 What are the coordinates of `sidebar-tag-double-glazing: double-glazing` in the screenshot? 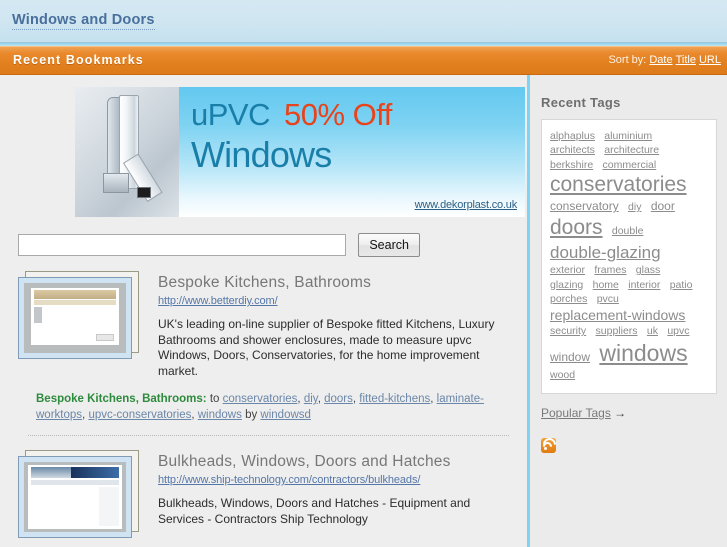 It's located at (605, 253).